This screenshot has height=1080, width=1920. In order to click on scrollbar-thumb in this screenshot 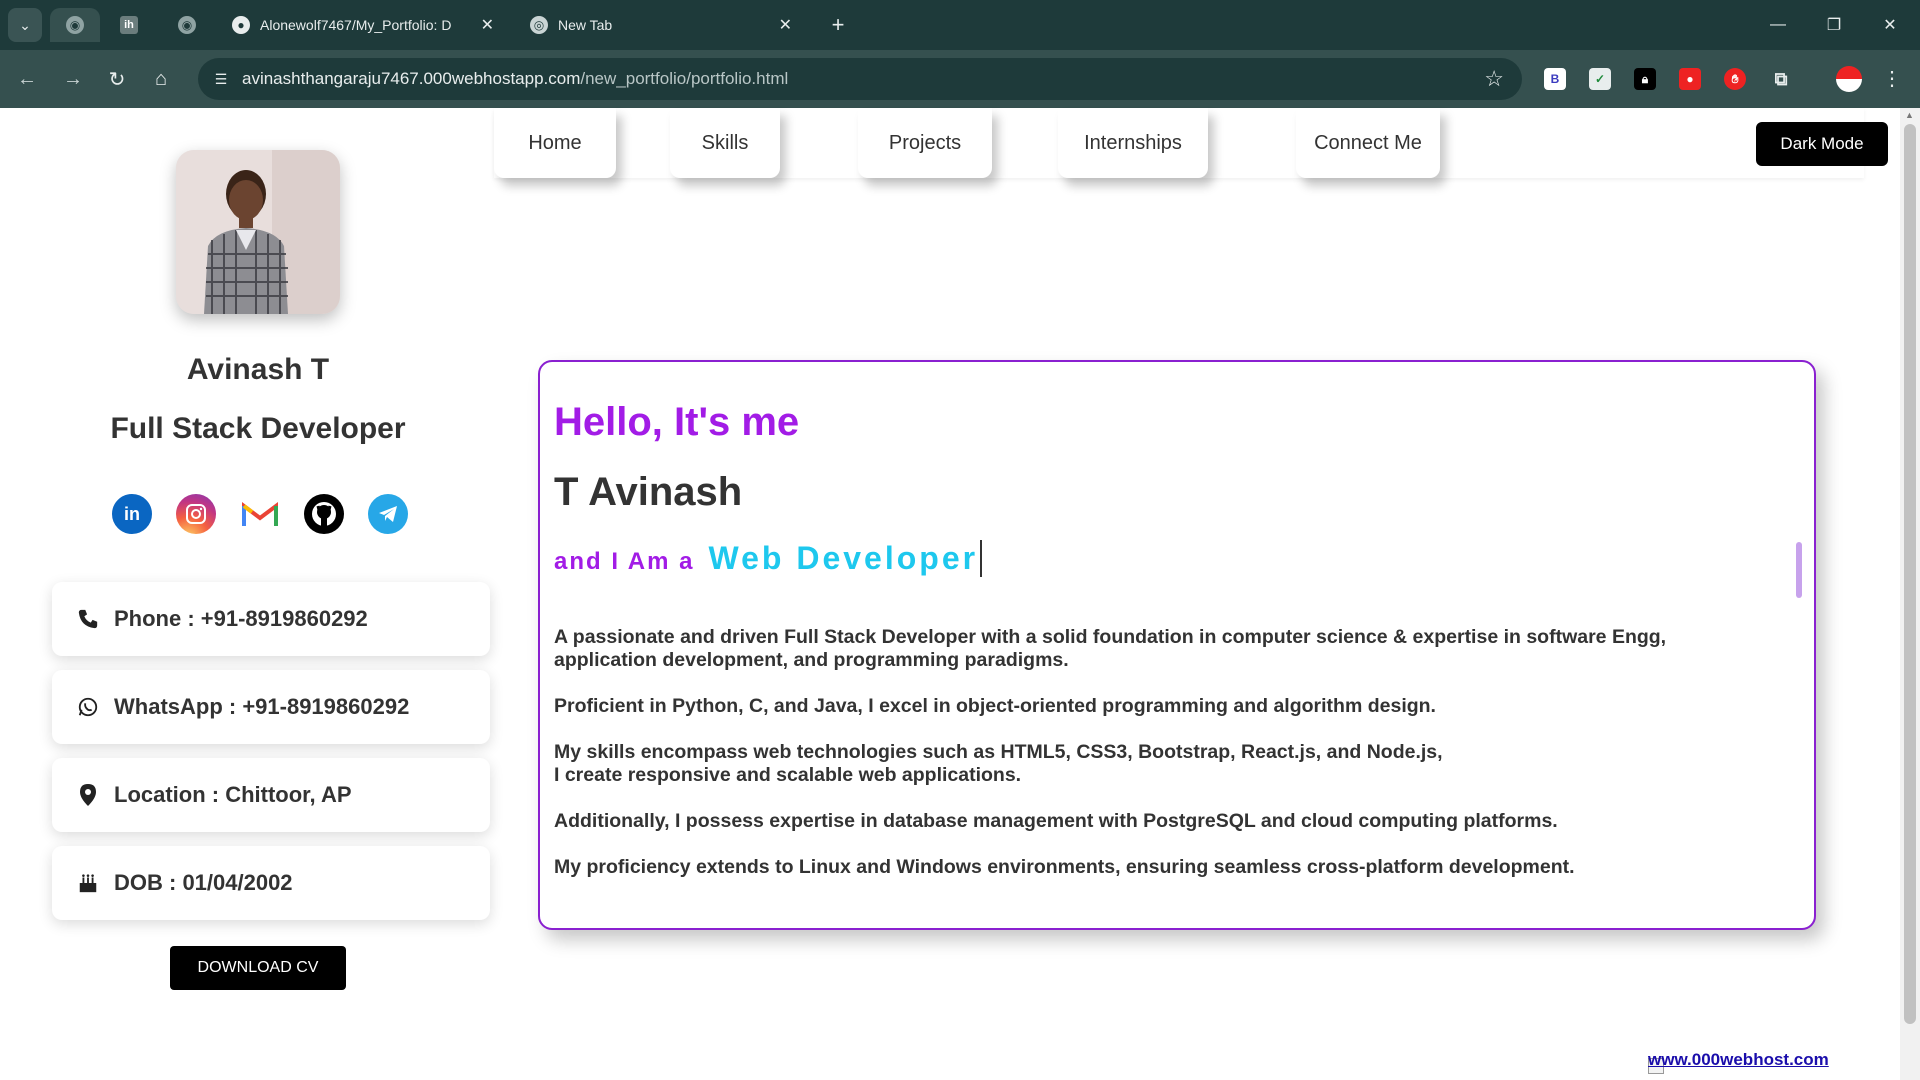, I will do `click(1910, 574)`.